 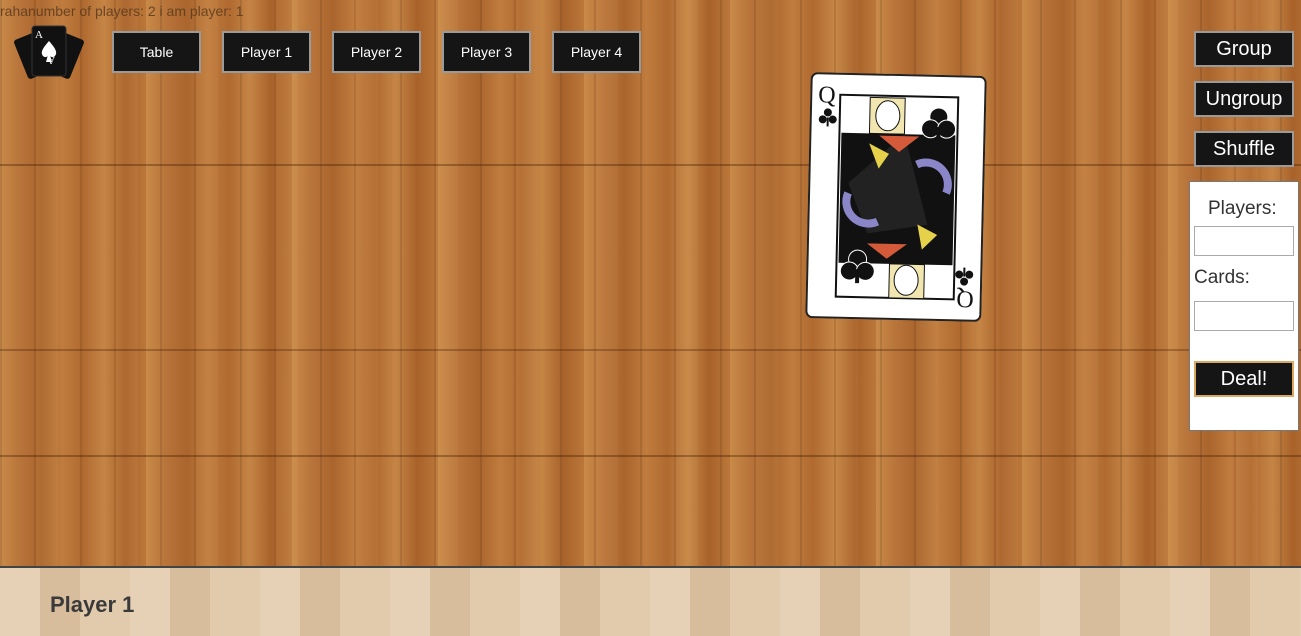 What do you see at coordinates (486, 52) in the screenshot?
I see `tab-player-3: Player 3` at bounding box center [486, 52].